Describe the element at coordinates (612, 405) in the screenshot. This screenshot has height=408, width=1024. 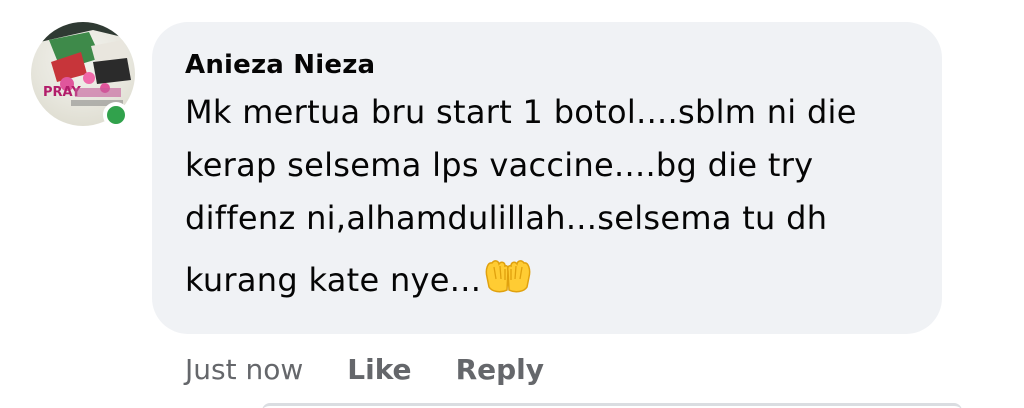
I see `next-comment-edge` at that location.